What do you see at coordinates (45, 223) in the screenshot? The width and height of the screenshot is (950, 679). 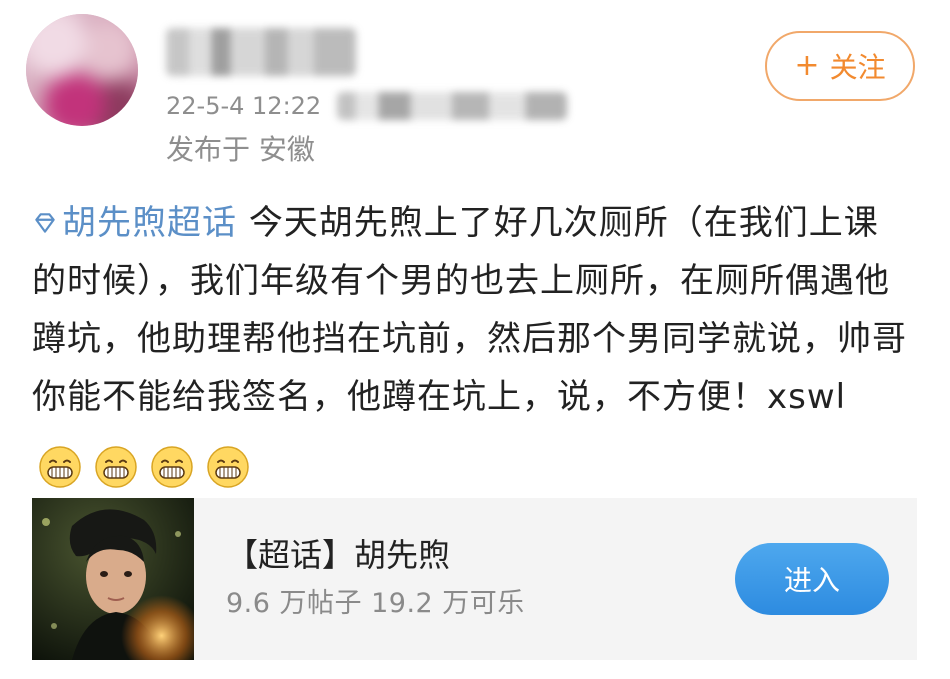 I see `diamond-icon` at bounding box center [45, 223].